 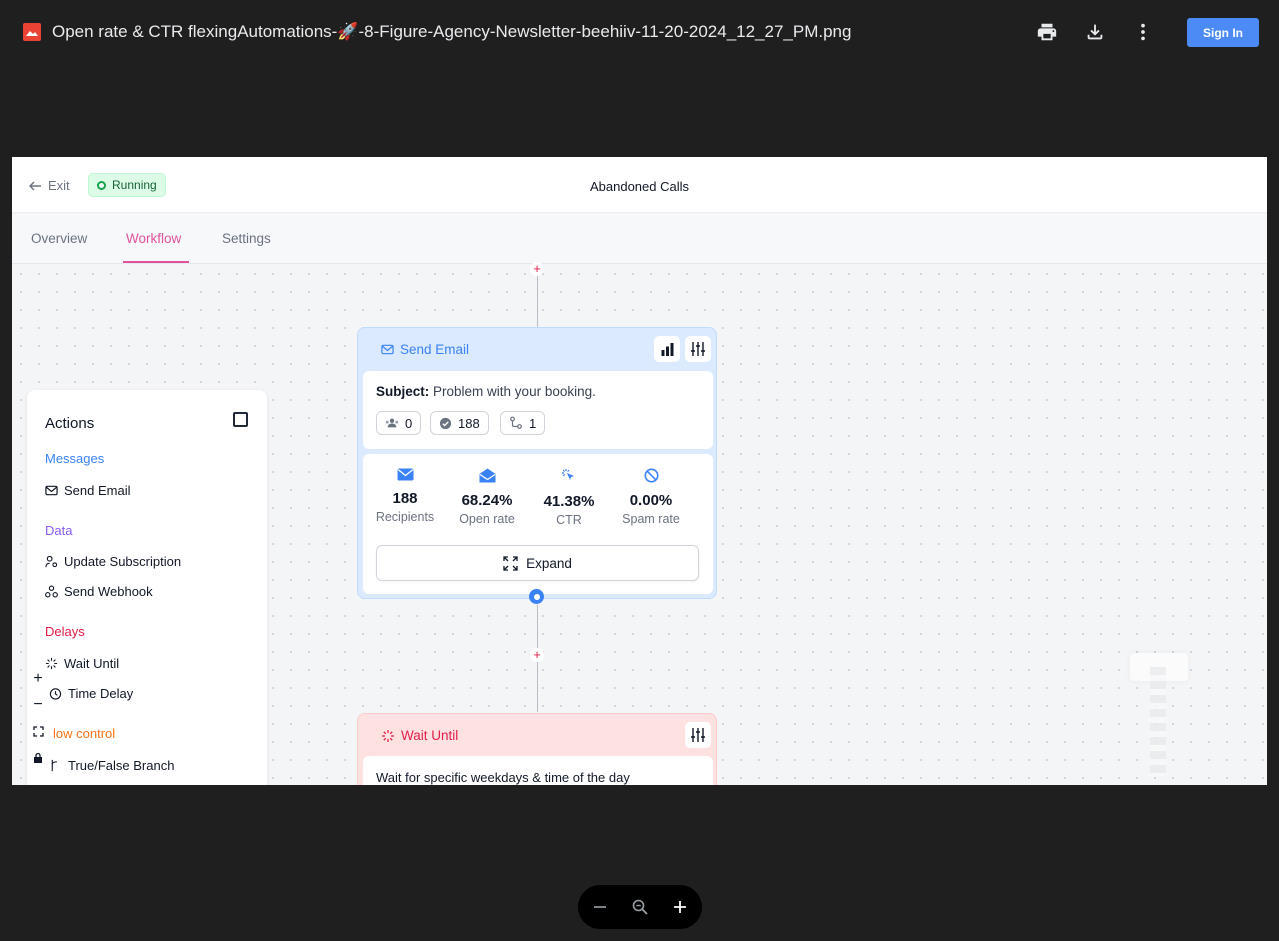 What do you see at coordinates (523, 423) in the screenshot?
I see `branch-pill: 1` at bounding box center [523, 423].